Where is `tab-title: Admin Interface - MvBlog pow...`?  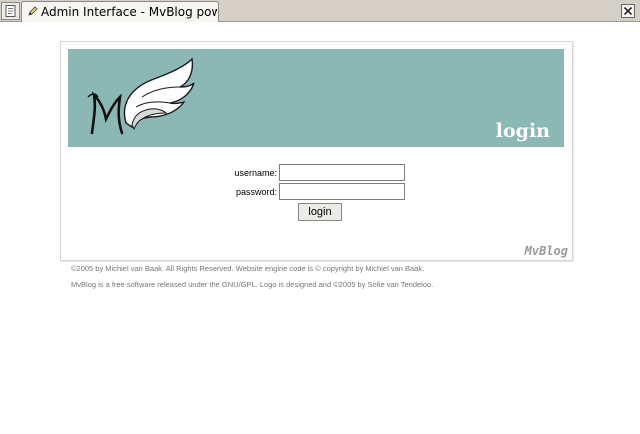
tab-title: Admin Interface - MvBlog pow... is located at coordinates (129, 12).